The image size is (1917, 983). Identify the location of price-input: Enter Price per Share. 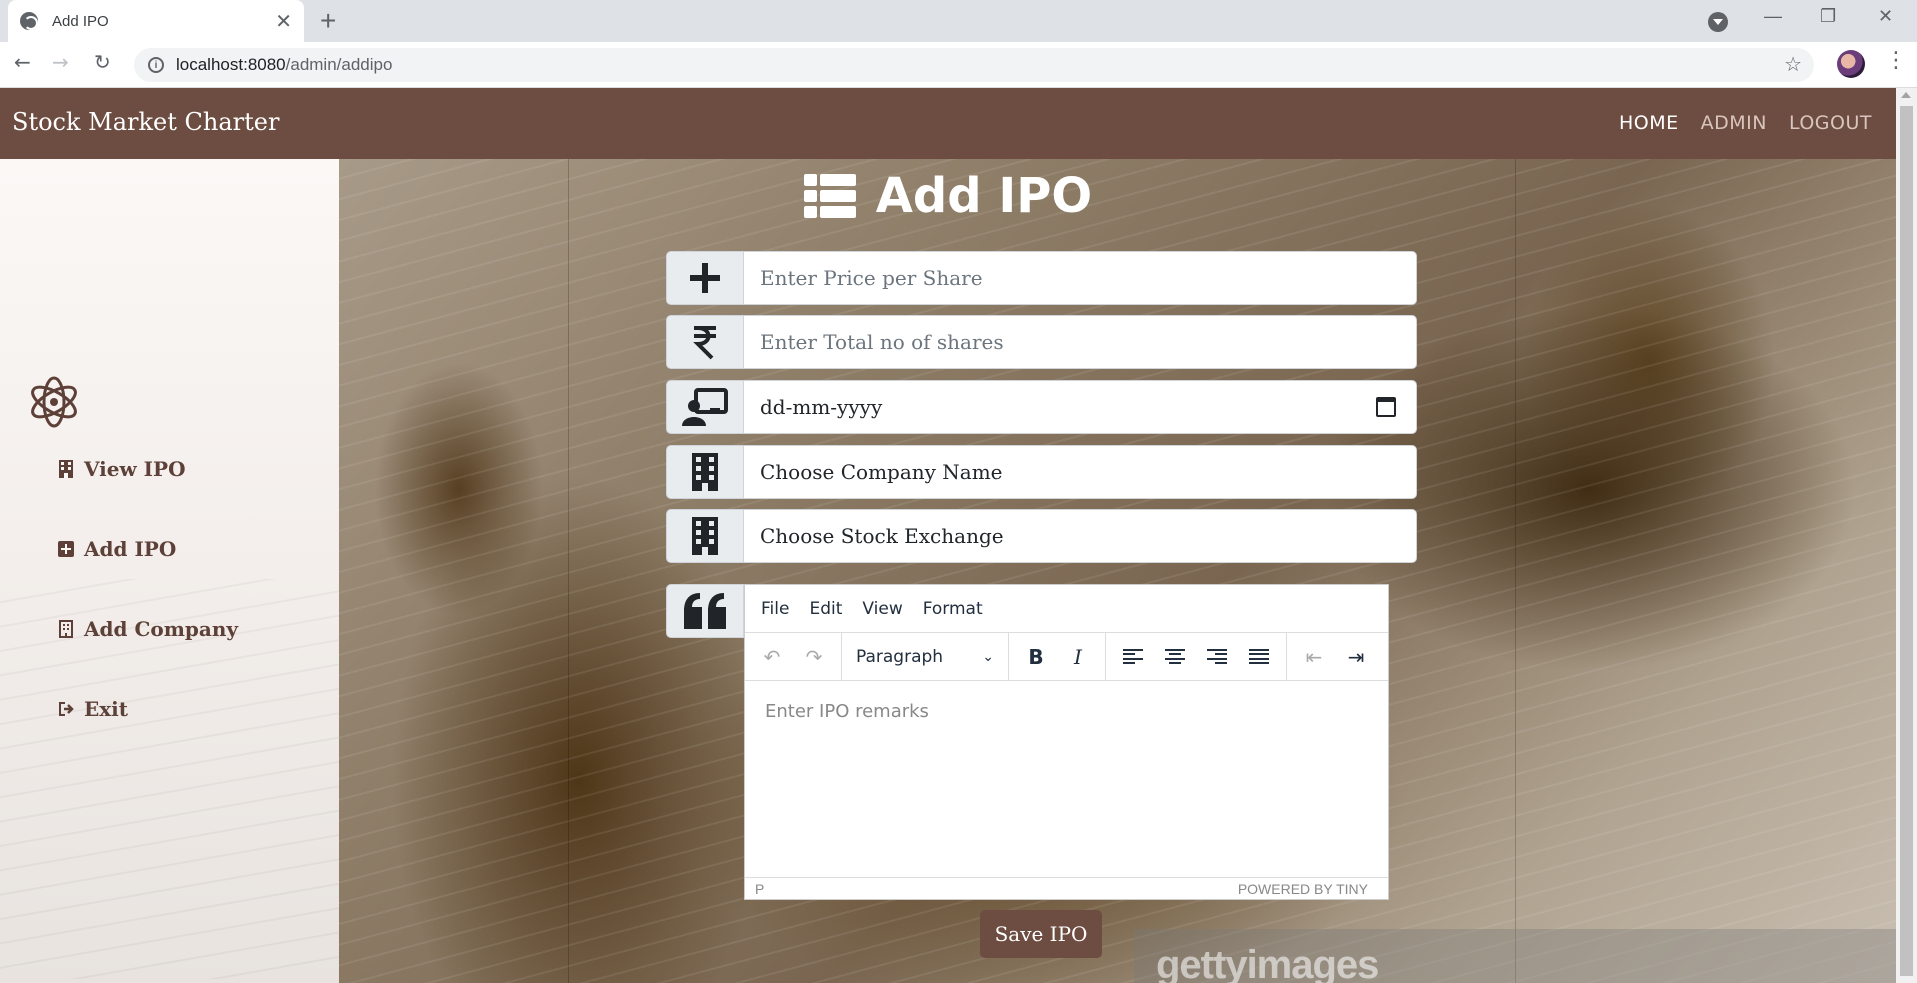
(1080, 278).